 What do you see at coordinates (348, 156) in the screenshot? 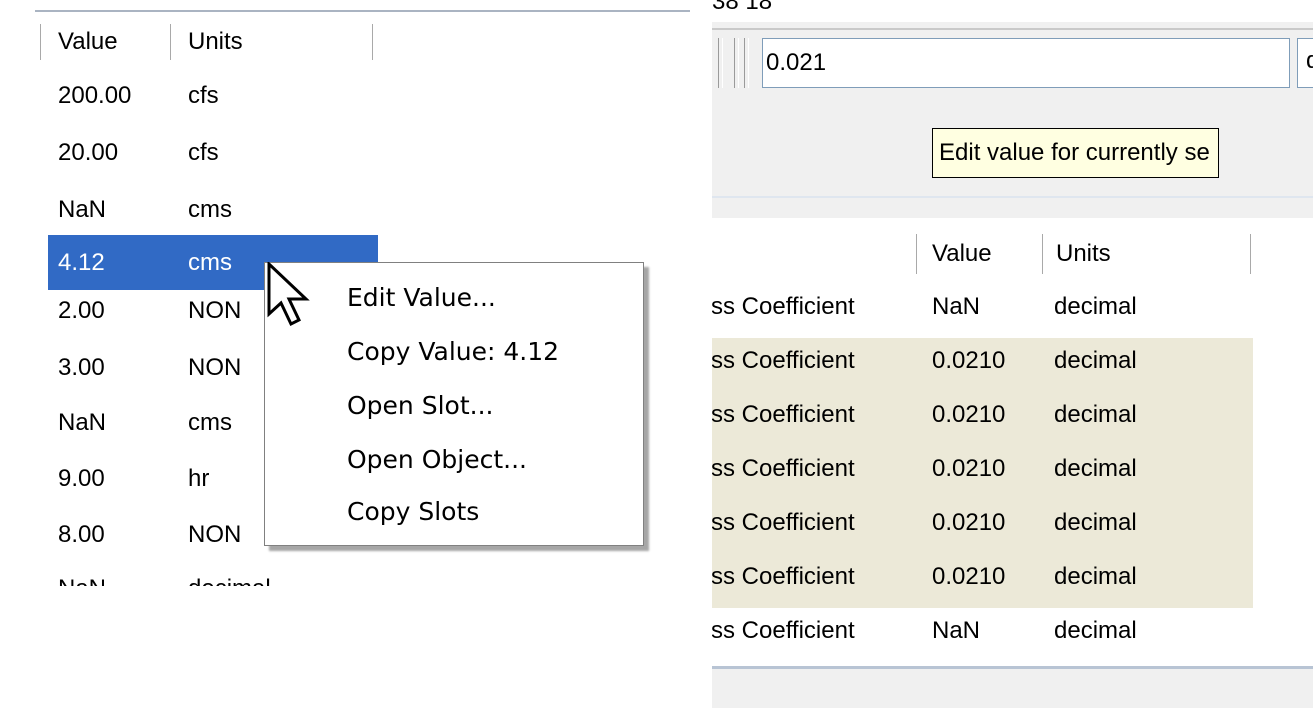
I see `table-row: 20.00 cfs` at bounding box center [348, 156].